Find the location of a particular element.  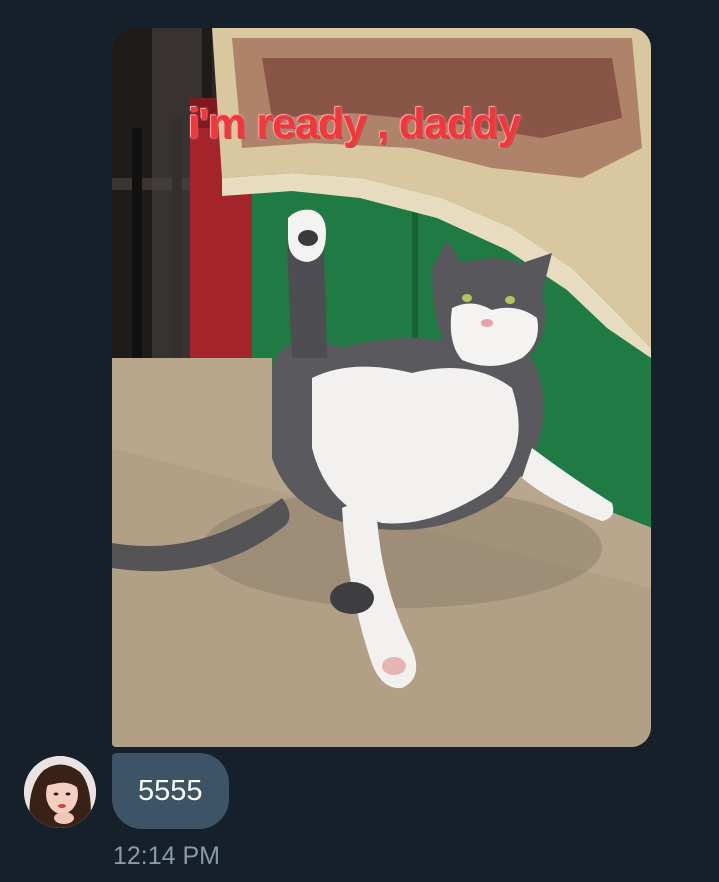

message-timestamp: 12:14 PM is located at coordinates (167, 856).